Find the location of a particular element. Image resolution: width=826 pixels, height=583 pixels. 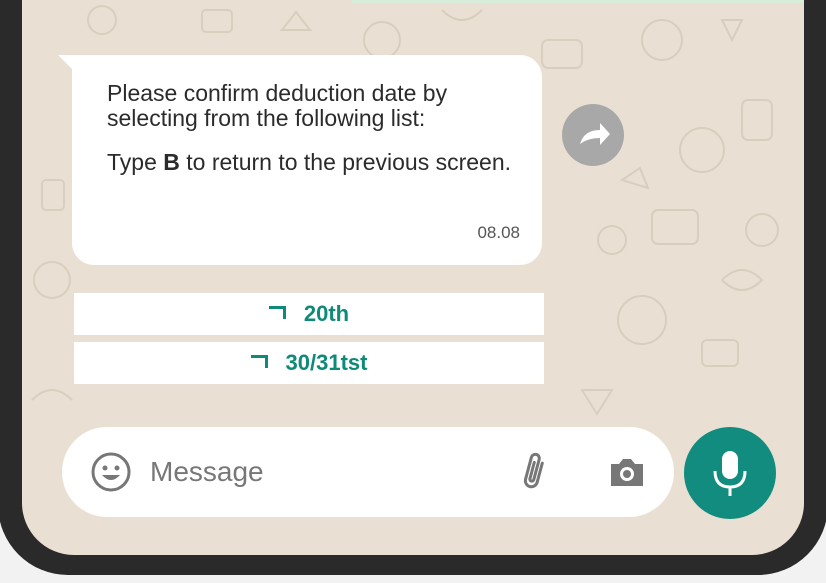

message-line-2-key: B is located at coordinates (171, 162).